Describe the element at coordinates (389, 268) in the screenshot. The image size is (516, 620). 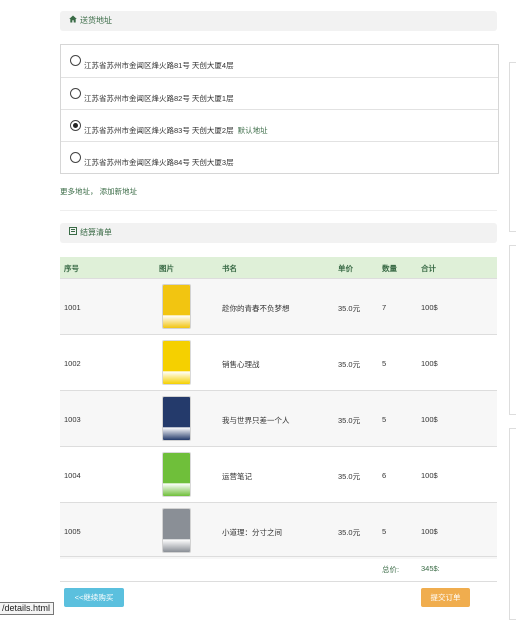
I see `header-qty: 数量` at that location.